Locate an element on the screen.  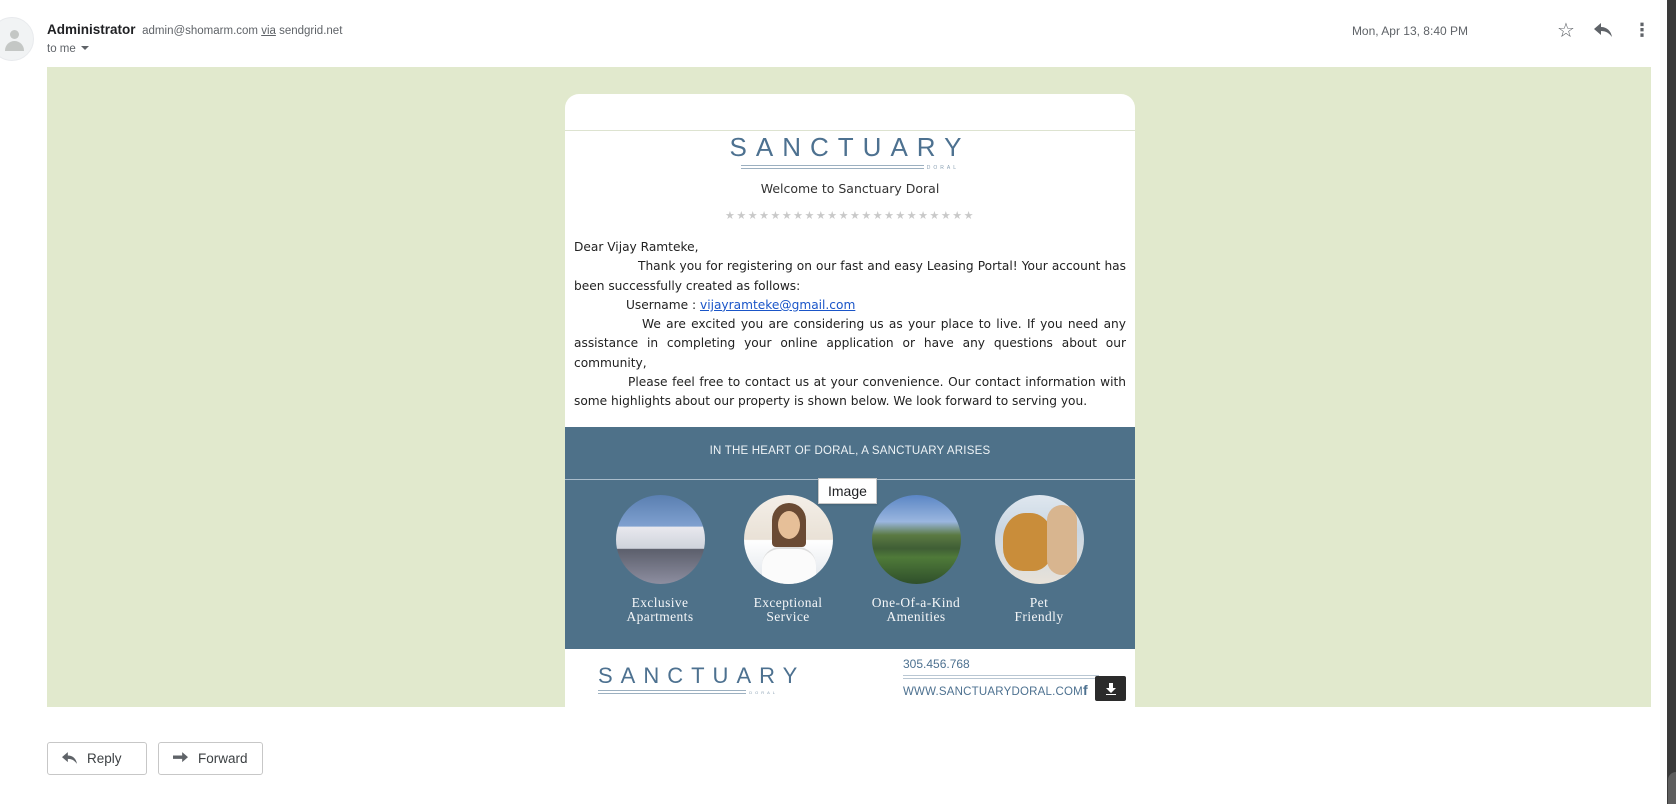
logo-sub: DORAL is located at coordinates (941, 168).